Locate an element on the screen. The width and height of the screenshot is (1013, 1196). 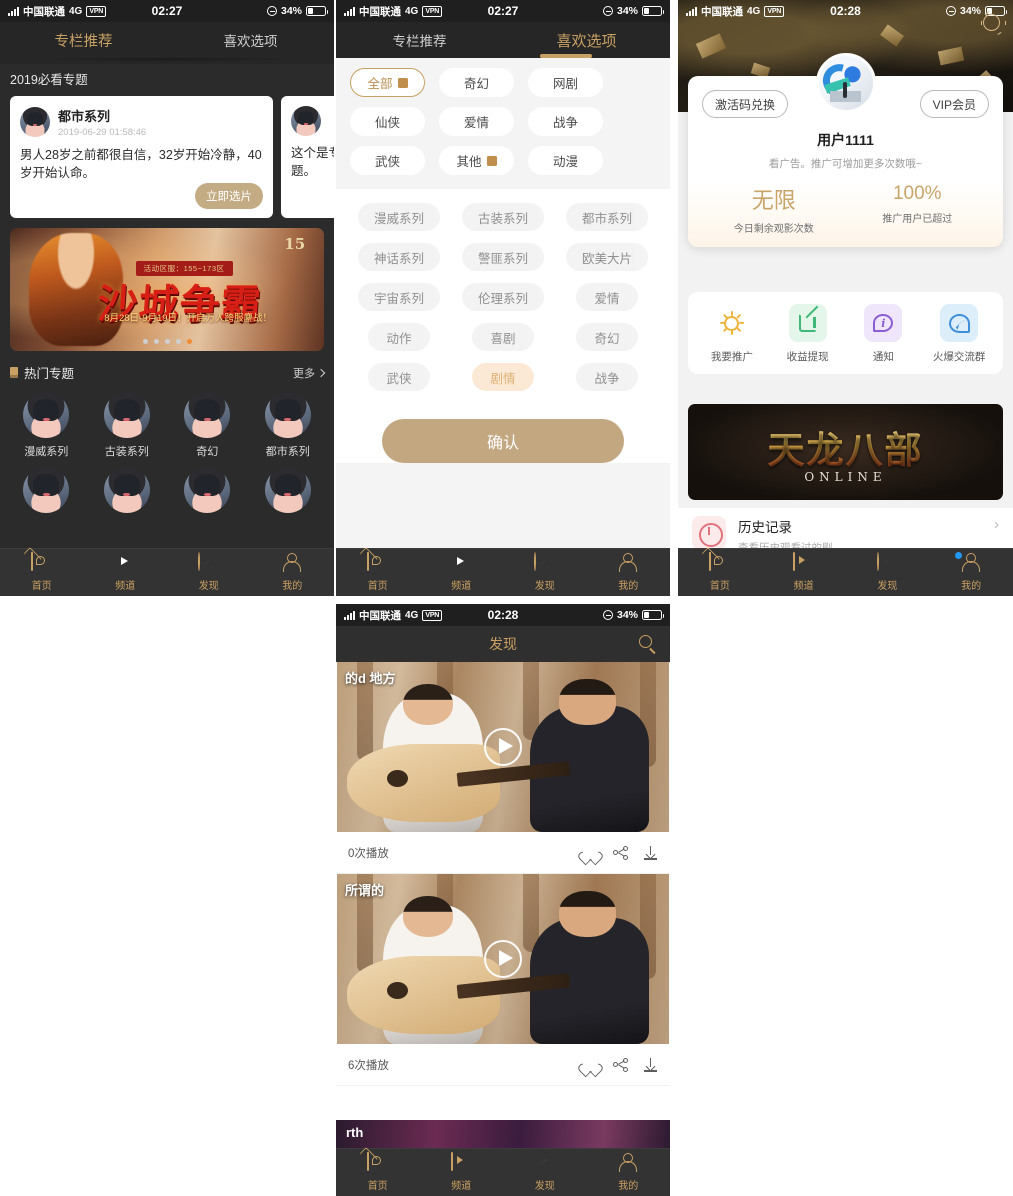
chip-costume-series: 古装系列 is located at coordinates (502, 217).